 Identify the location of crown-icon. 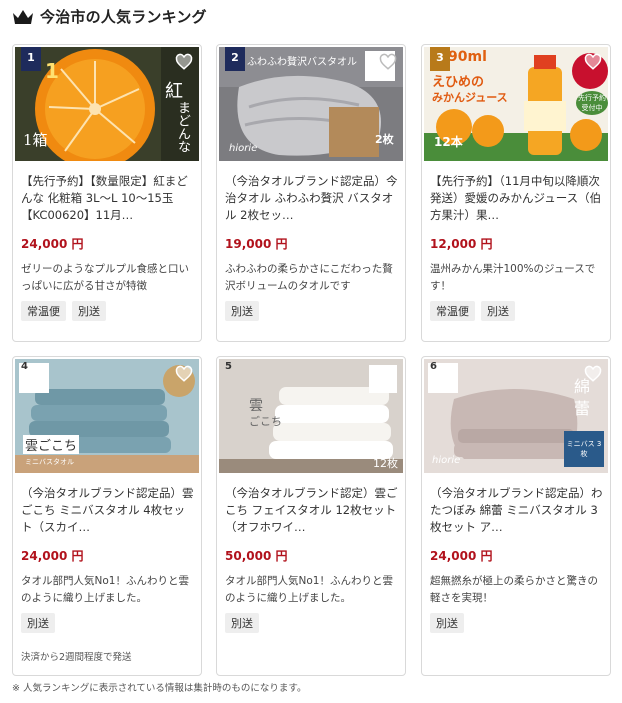
(23, 17).